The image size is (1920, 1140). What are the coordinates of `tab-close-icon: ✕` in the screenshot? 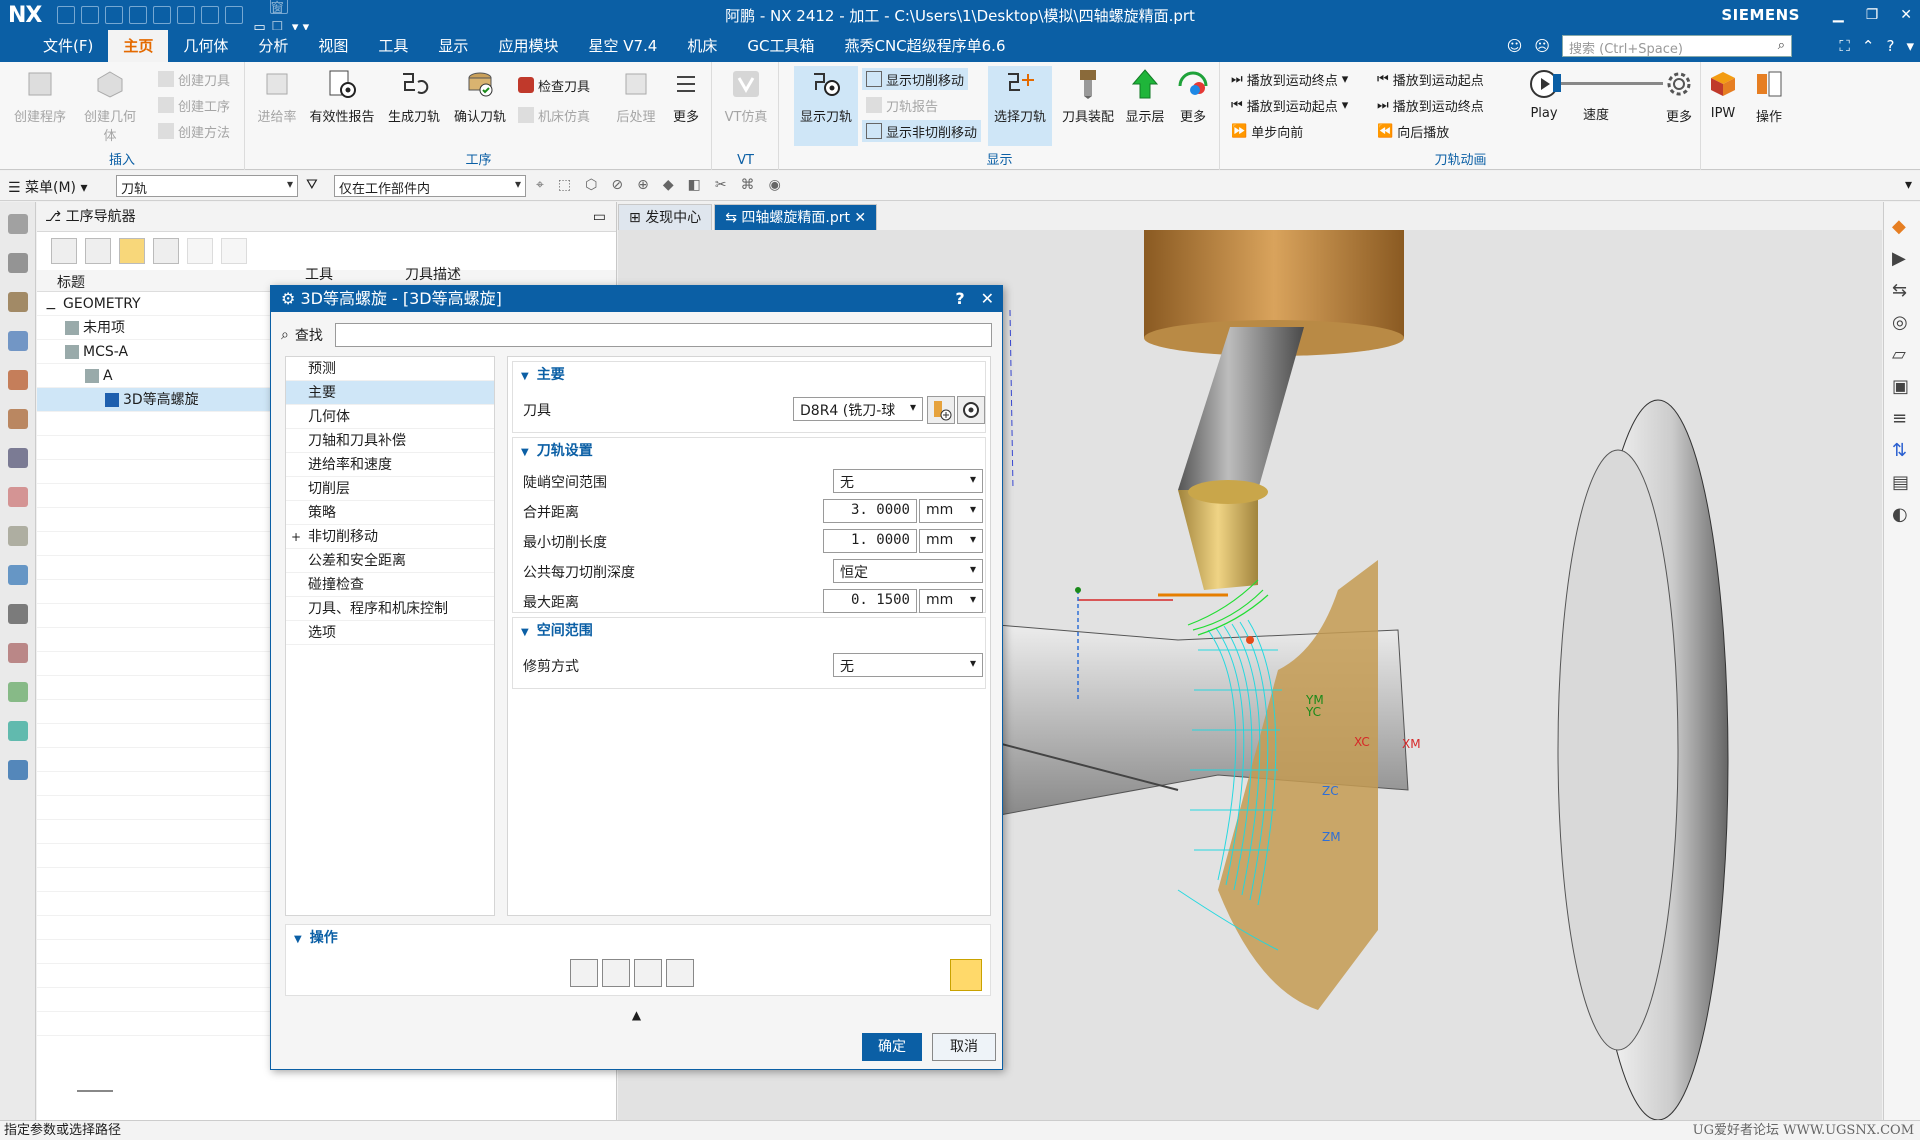 It's located at (860, 218).